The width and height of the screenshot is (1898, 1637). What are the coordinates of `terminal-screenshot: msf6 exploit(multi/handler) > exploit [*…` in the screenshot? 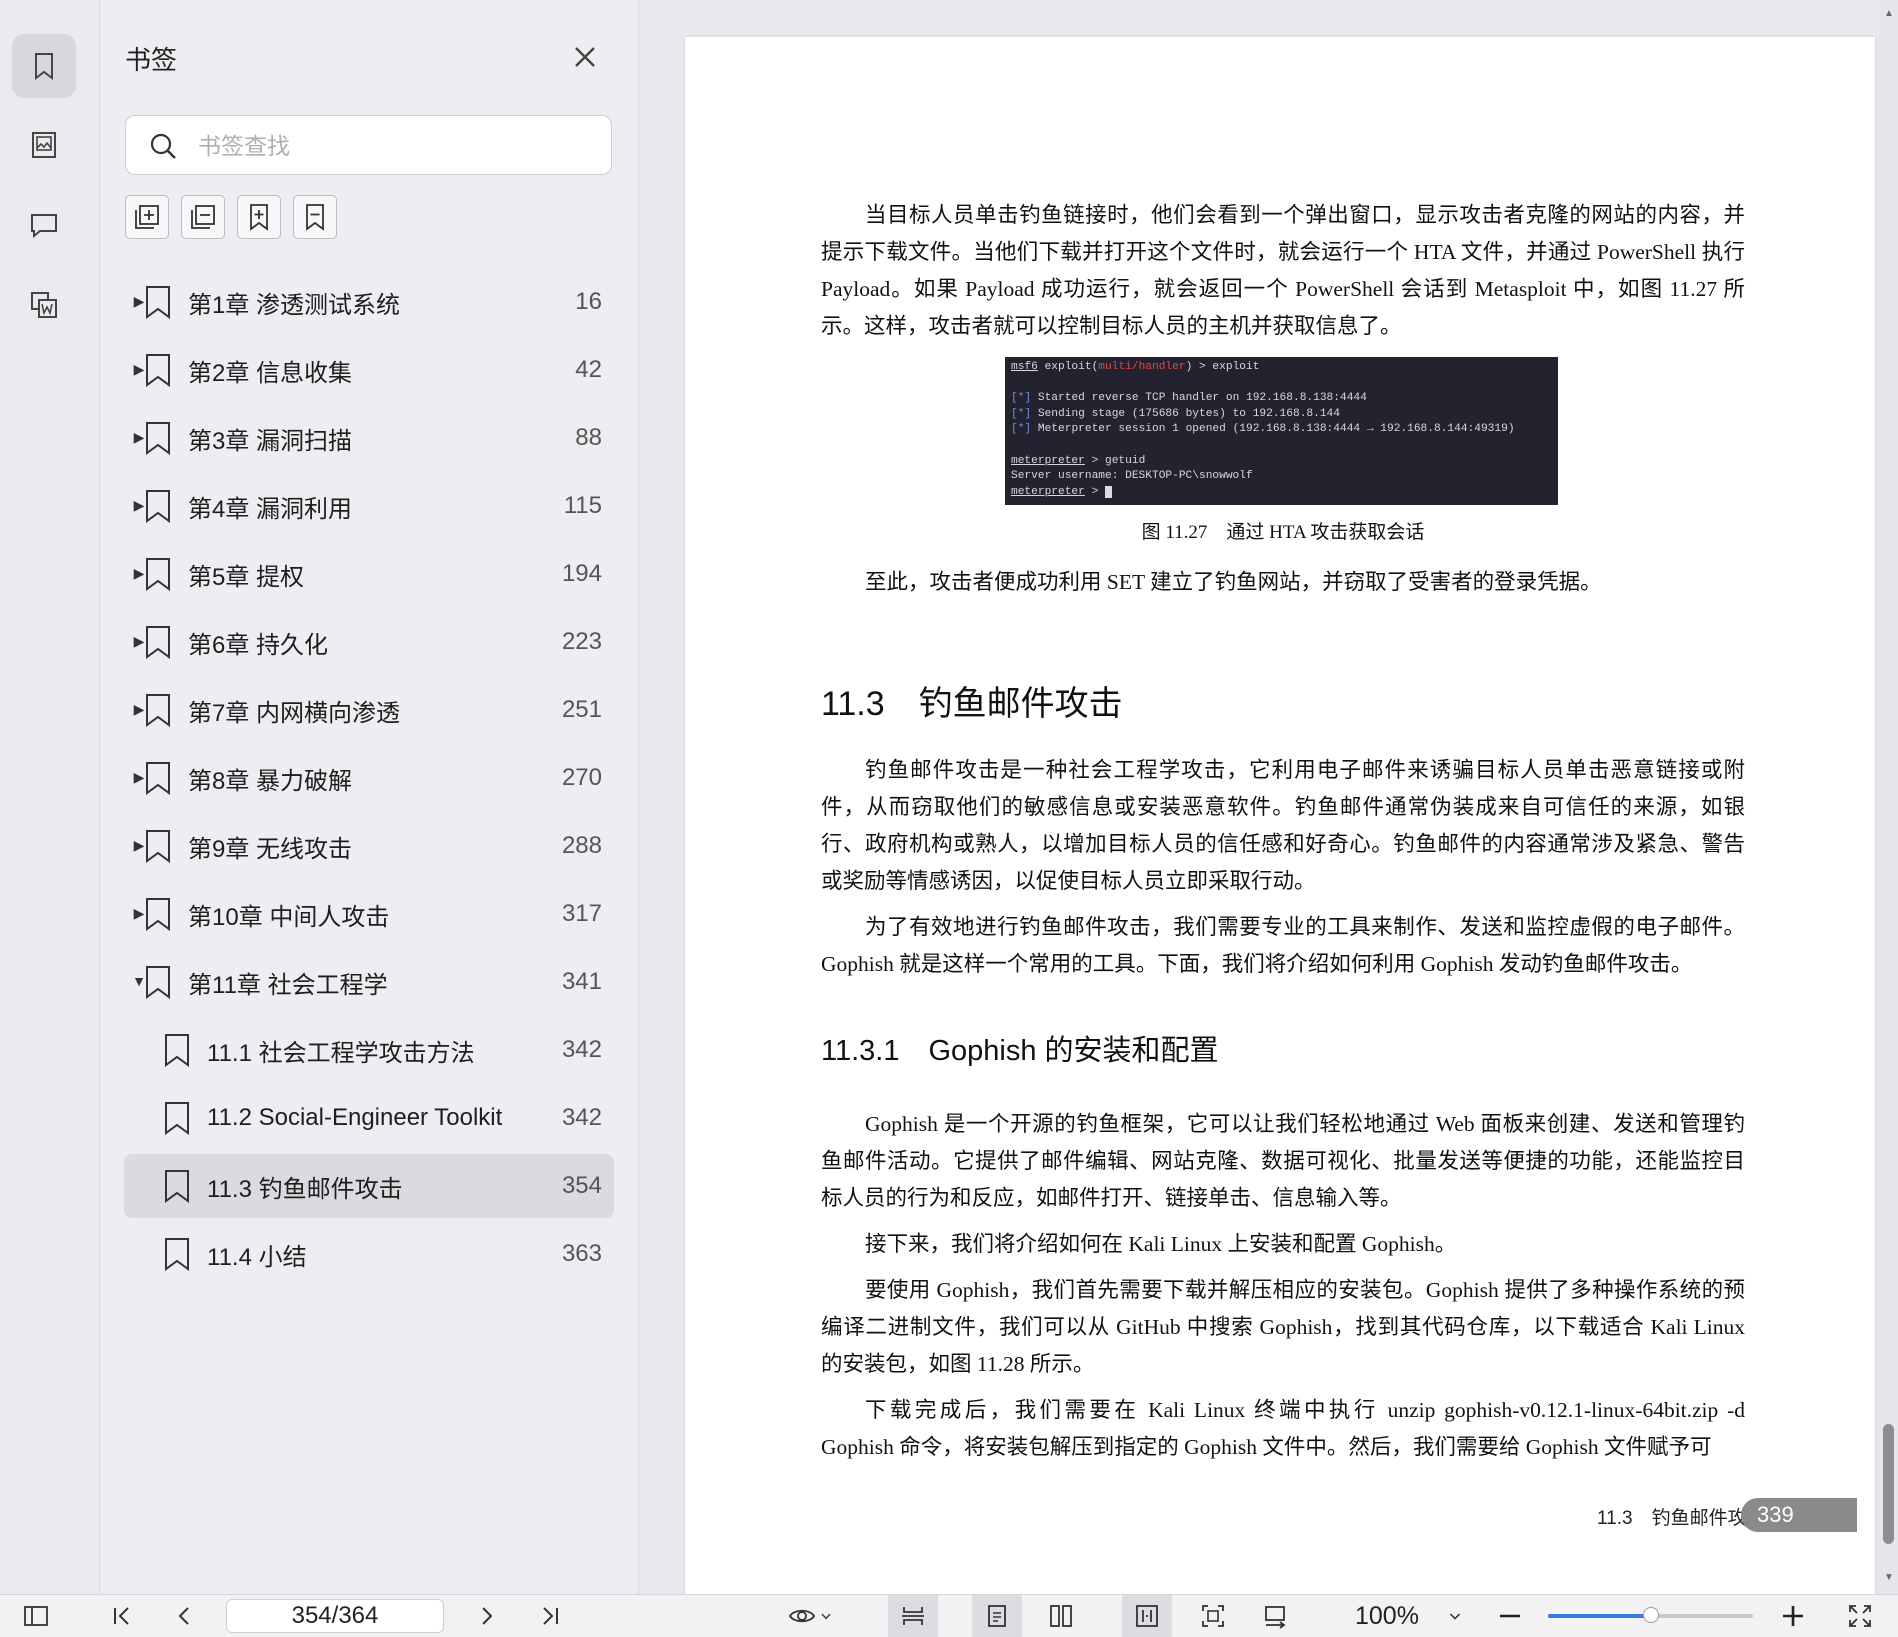 It's located at (1281, 431).